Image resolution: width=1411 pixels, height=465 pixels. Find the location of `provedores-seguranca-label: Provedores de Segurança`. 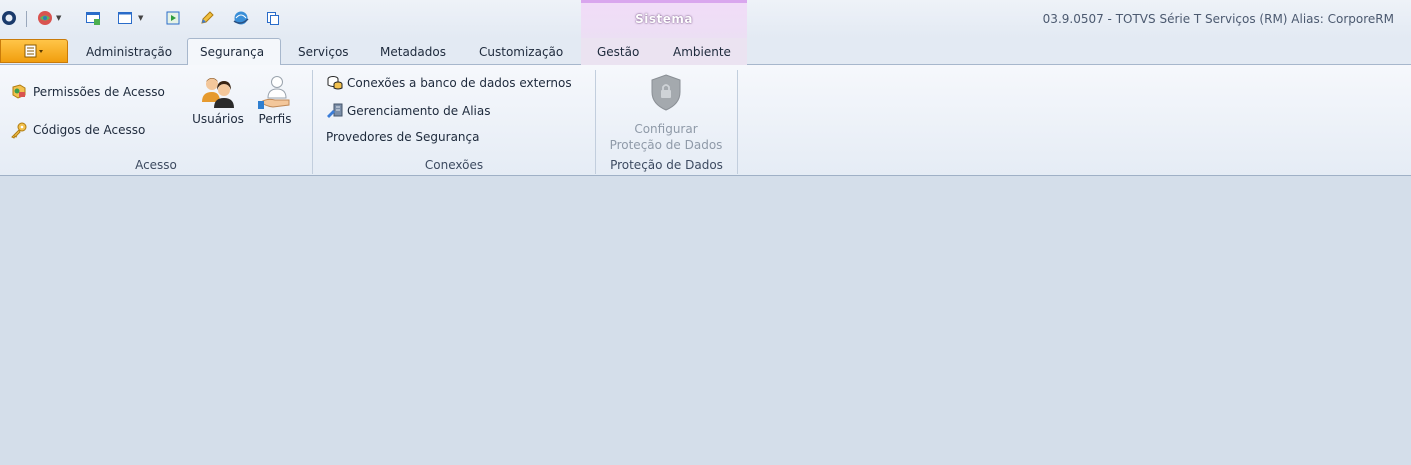

provedores-seguranca-label: Provedores de Segurança is located at coordinates (403, 137).